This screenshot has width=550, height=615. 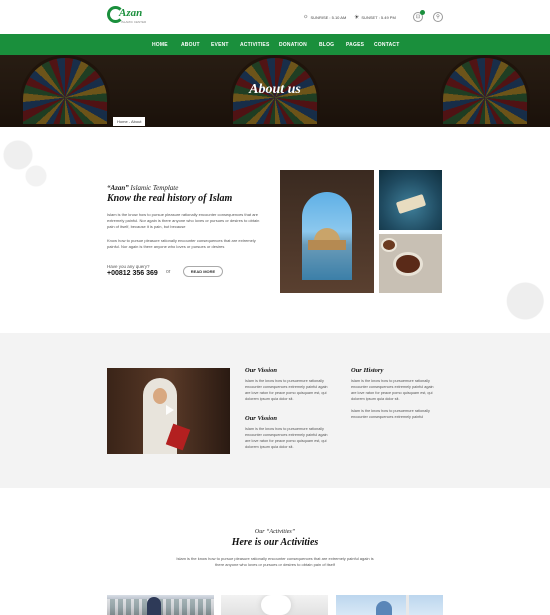 What do you see at coordinates (129, 121) in the screenshot?
I see `breadcrumb: Home - About` at bounding box center [129, 121].